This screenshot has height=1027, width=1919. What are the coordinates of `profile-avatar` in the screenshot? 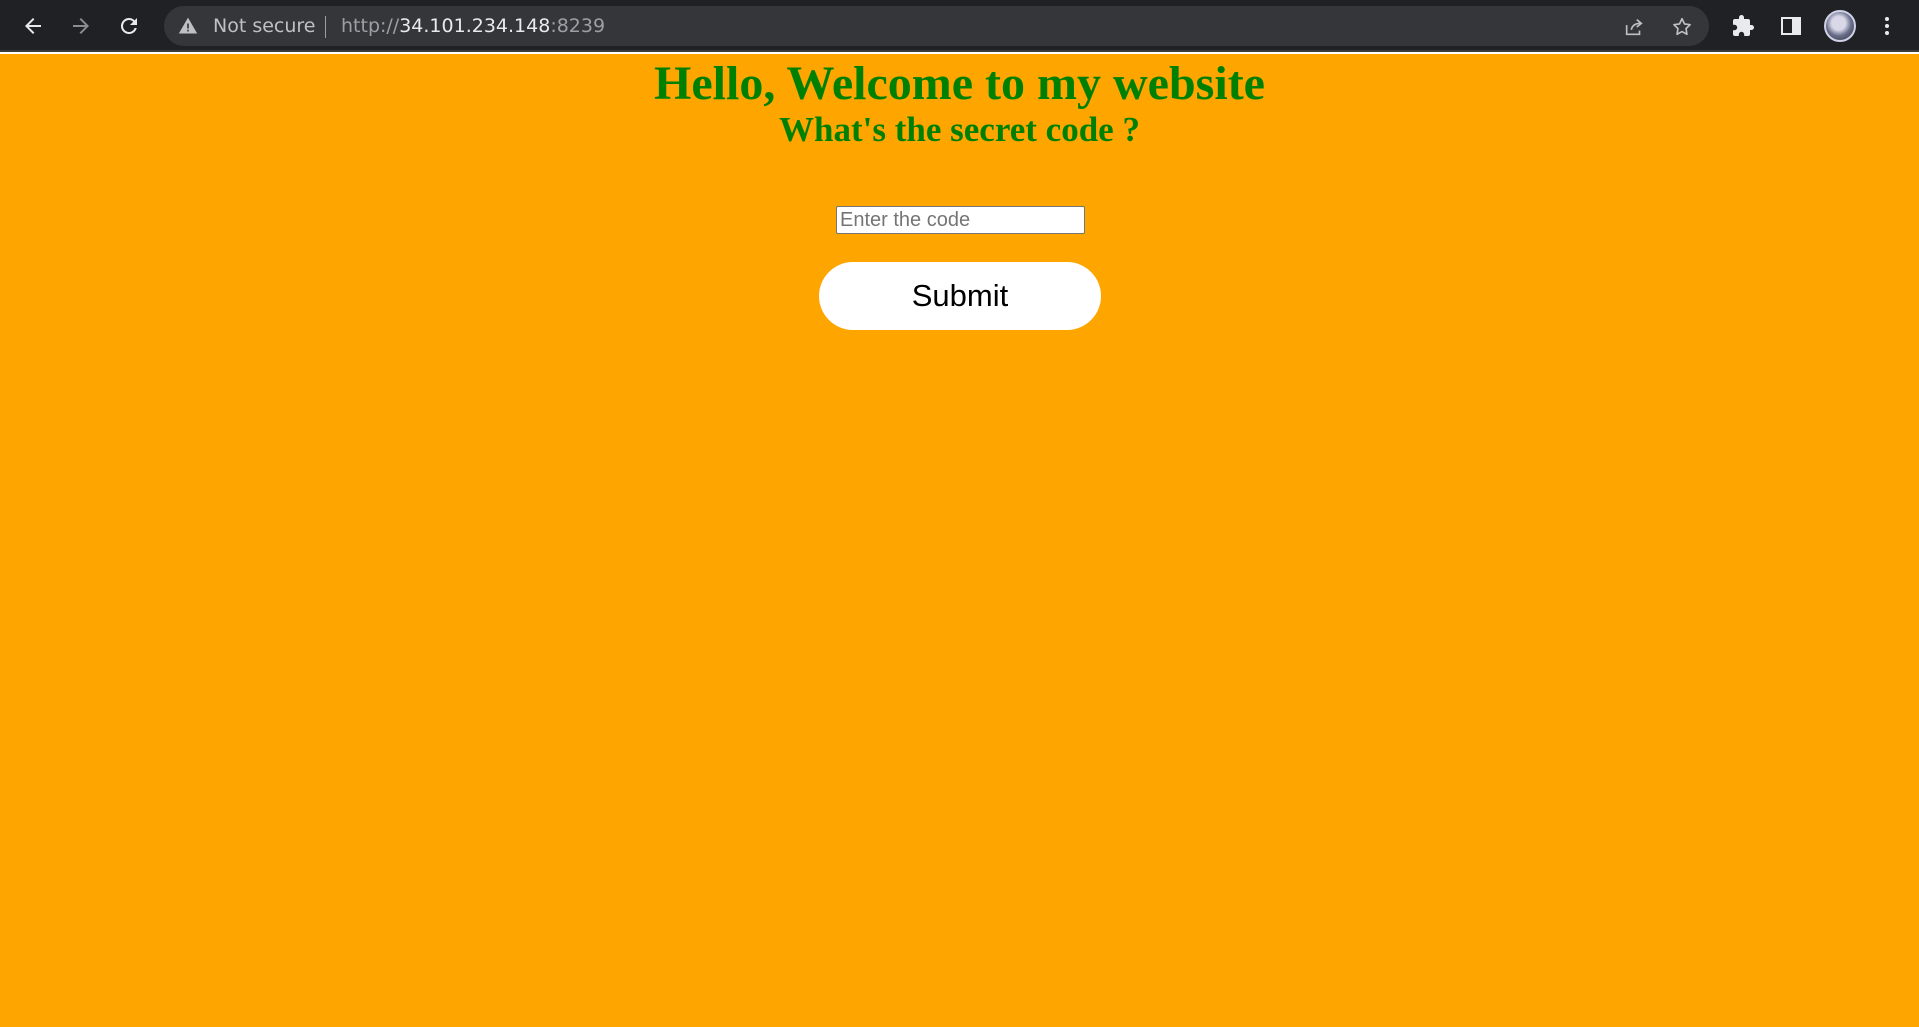 It's located at (1840, 26).